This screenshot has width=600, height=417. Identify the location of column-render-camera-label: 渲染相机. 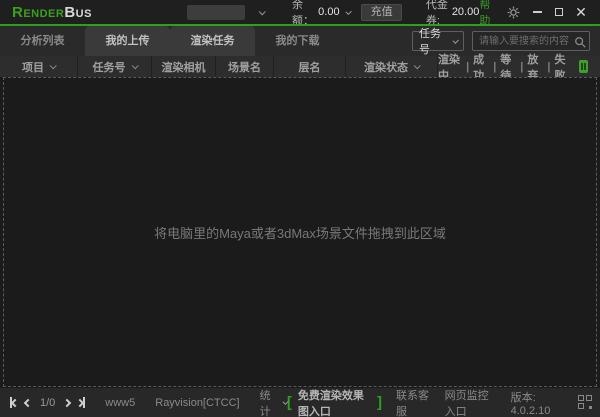
(183, 67).